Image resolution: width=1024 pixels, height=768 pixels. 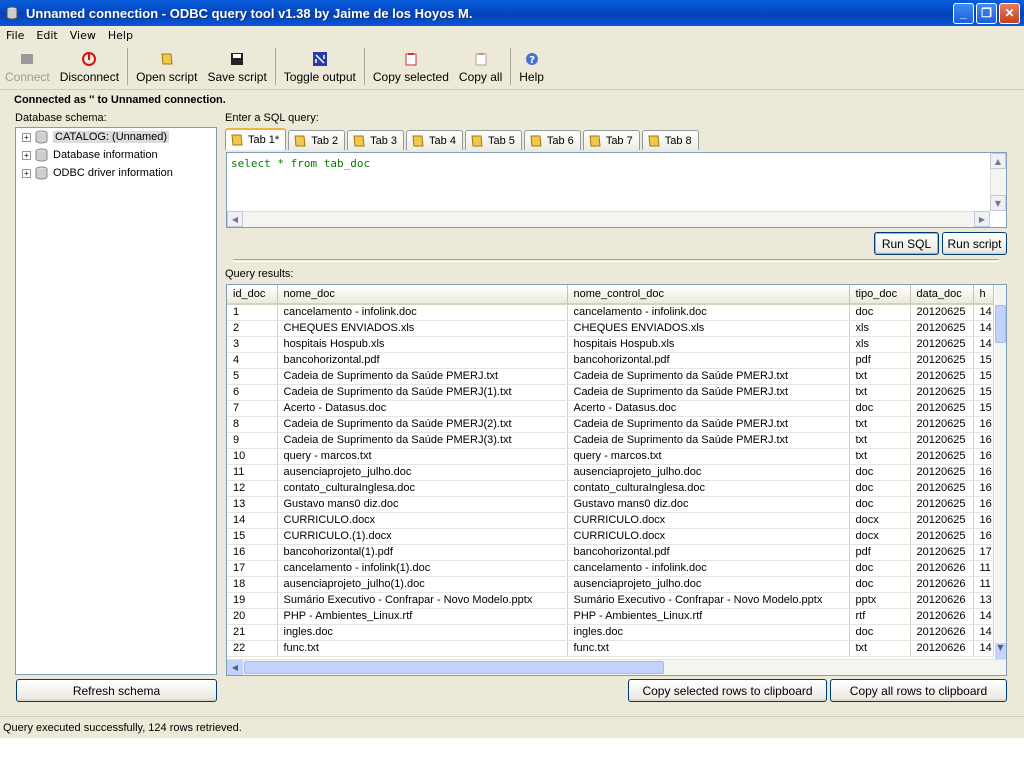 I want to click on table-cell: CHEQUES ENVIADOS.xls, so click(x=708, y=328).